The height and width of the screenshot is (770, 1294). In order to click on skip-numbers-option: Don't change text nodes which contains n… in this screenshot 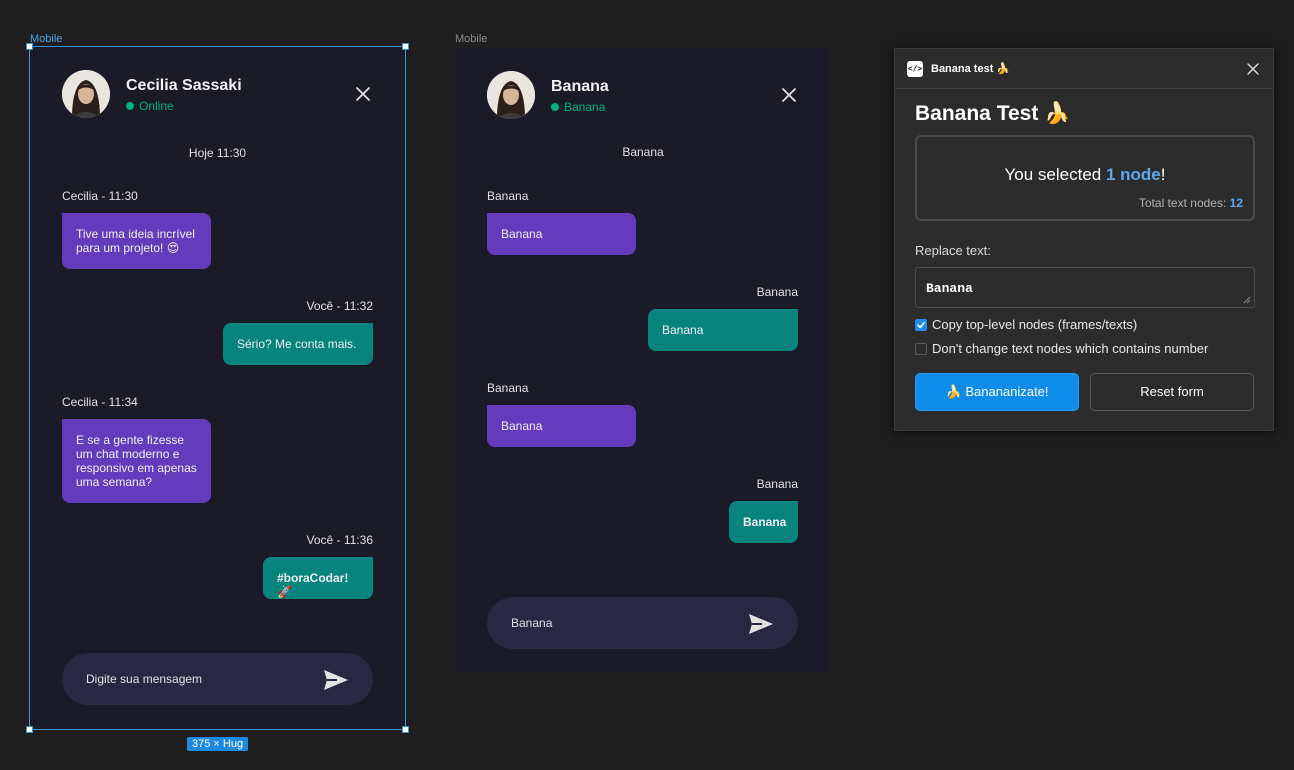, I will do `click(1061, 348)`.